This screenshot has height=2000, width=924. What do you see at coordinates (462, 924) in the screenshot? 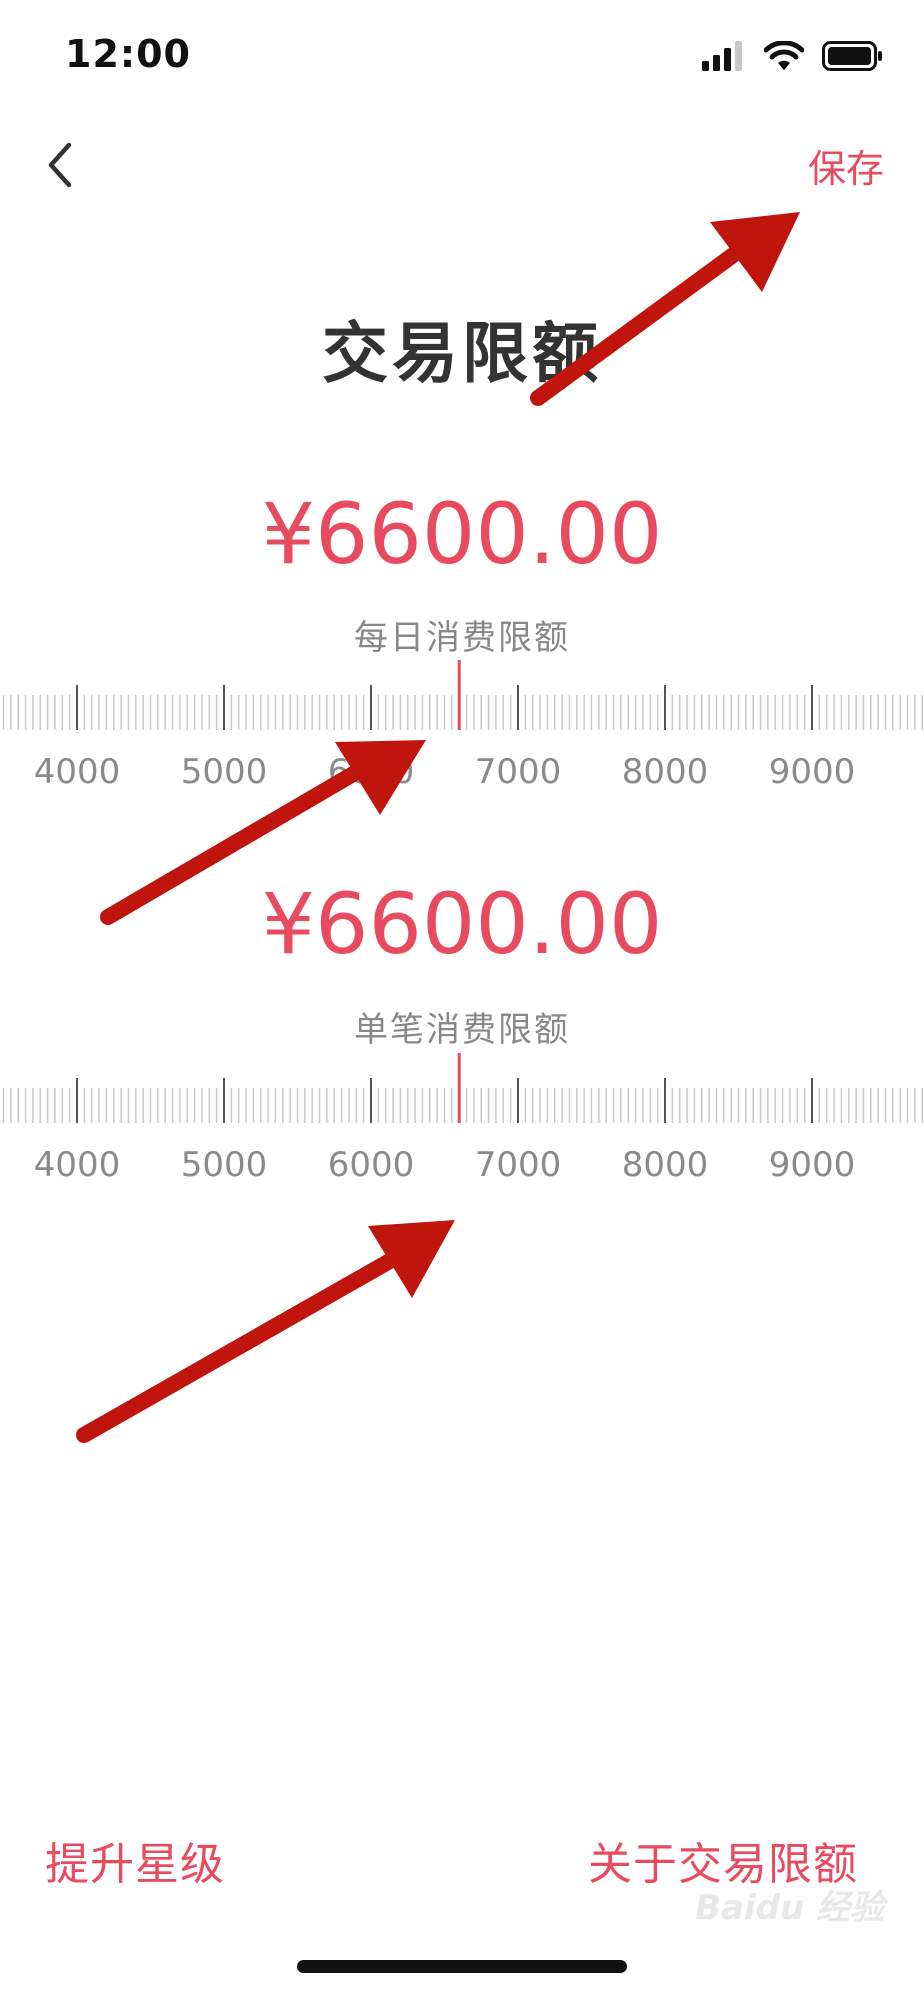
I see `single-limit-amount: ¥6600.00` at bounding box center [462, 924].